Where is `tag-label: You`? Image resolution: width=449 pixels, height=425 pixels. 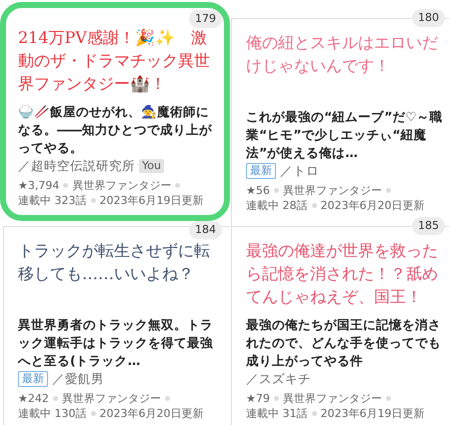 tag-label: You is located at coordinates (151, 166).